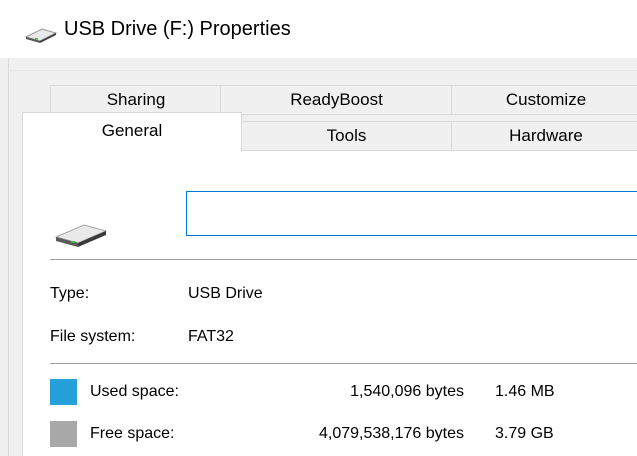  Describe the element at coordinates (322, 70) in the screenshot. I see `dialog-frame-top` at that location.